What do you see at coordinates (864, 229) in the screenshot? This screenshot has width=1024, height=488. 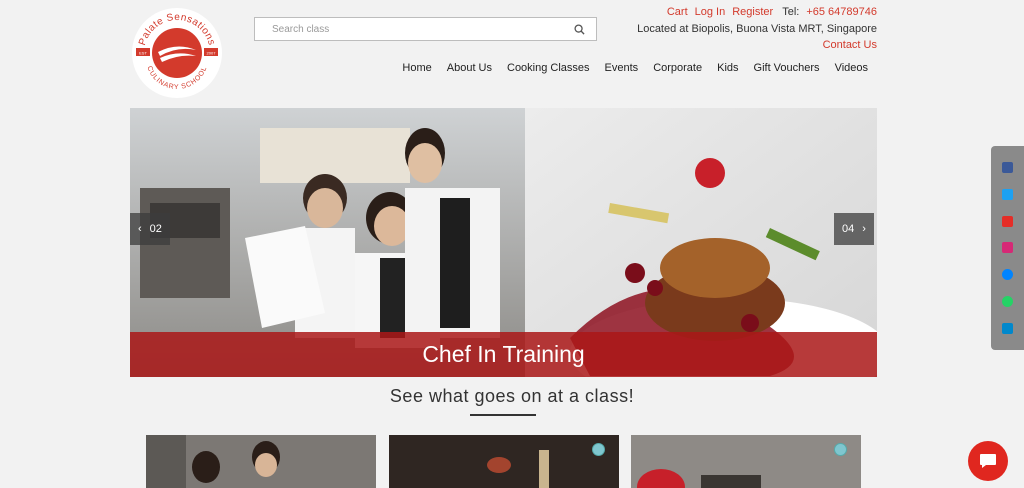 I see `chevron-right-icon: ›` at bounding box center [864, 229].